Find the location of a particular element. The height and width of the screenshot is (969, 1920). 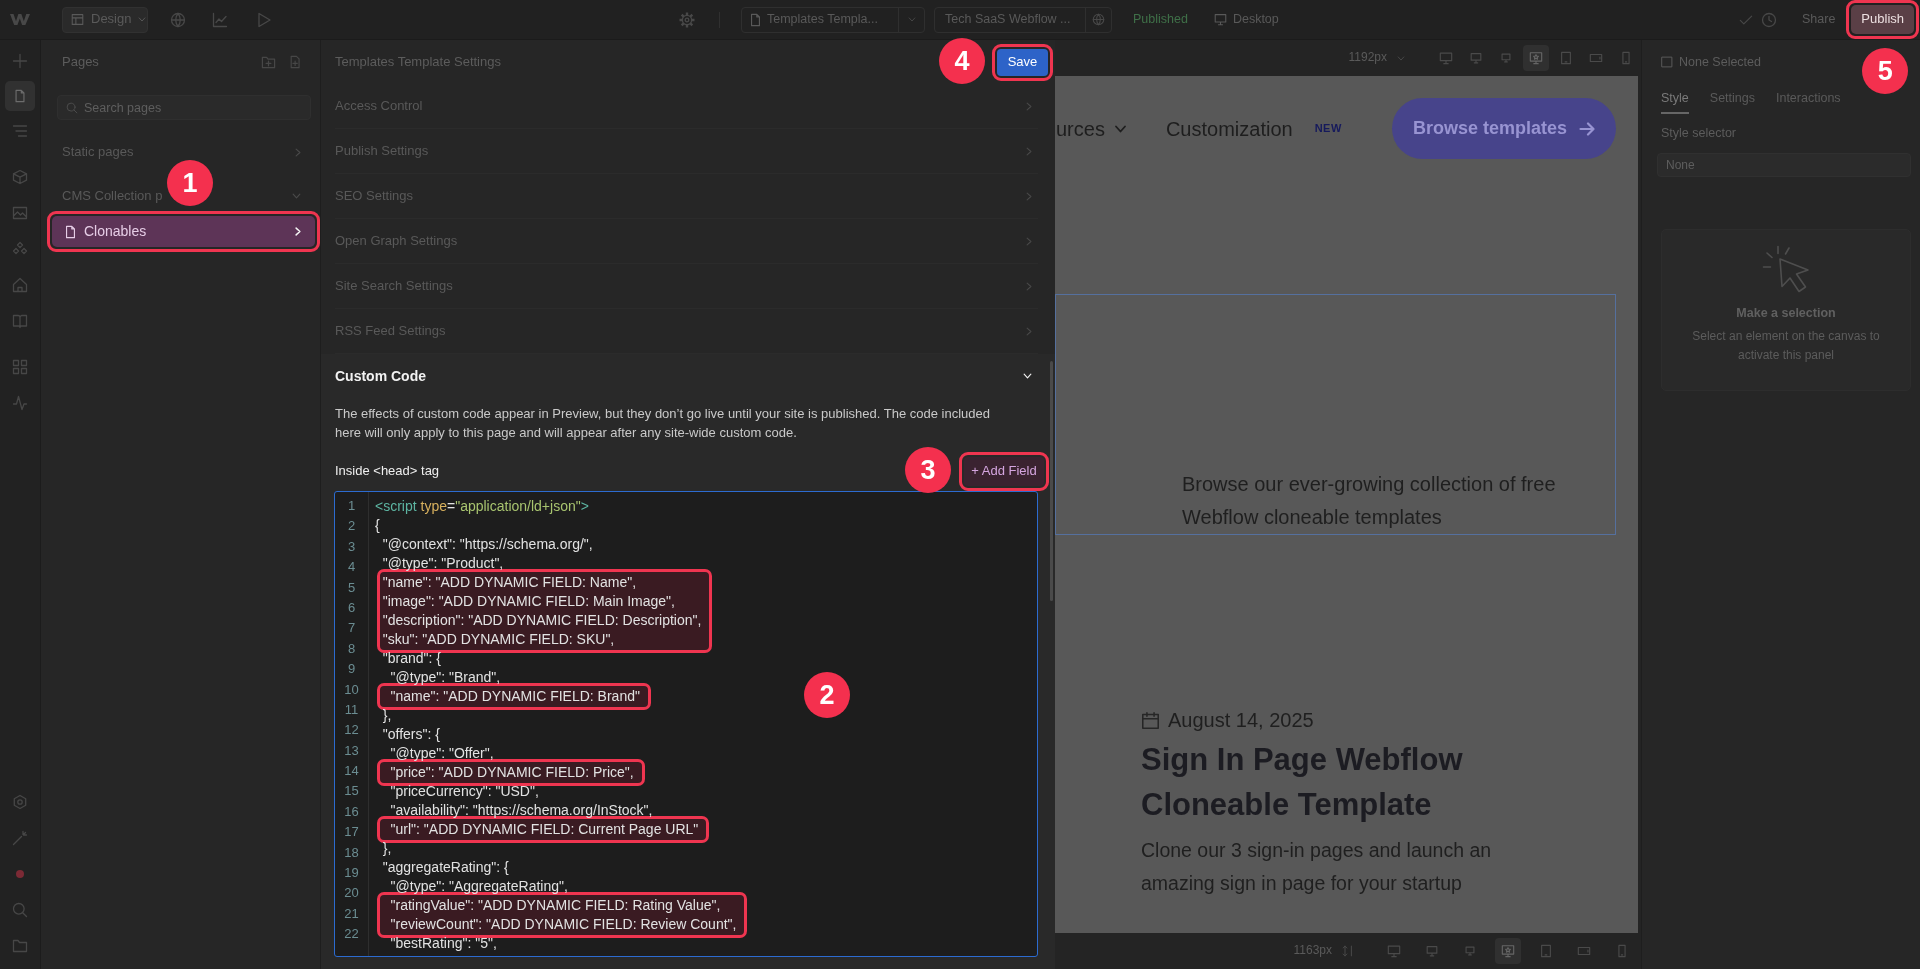

code-line: "sku": "ADD DYNAMIC FIELD: SKU", is located at coordinates (498, 639).